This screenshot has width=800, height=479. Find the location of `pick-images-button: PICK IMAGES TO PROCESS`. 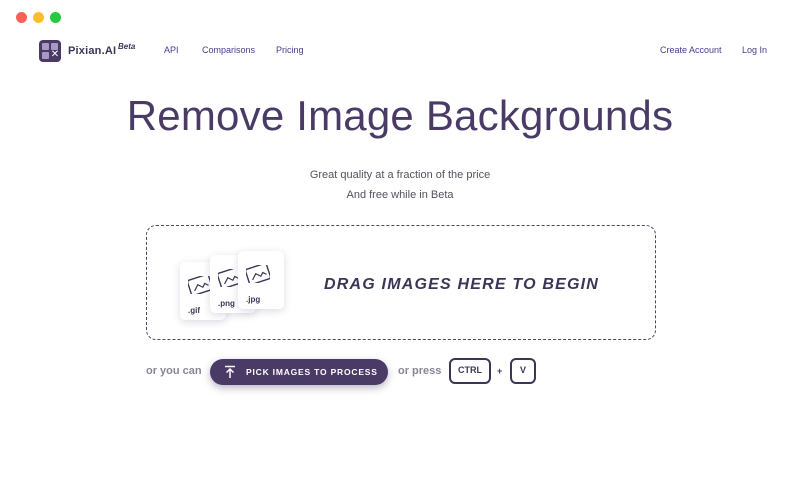

pick-images-button: PICK IMAGES TO PROCESS is located at coordinates (299, 372).